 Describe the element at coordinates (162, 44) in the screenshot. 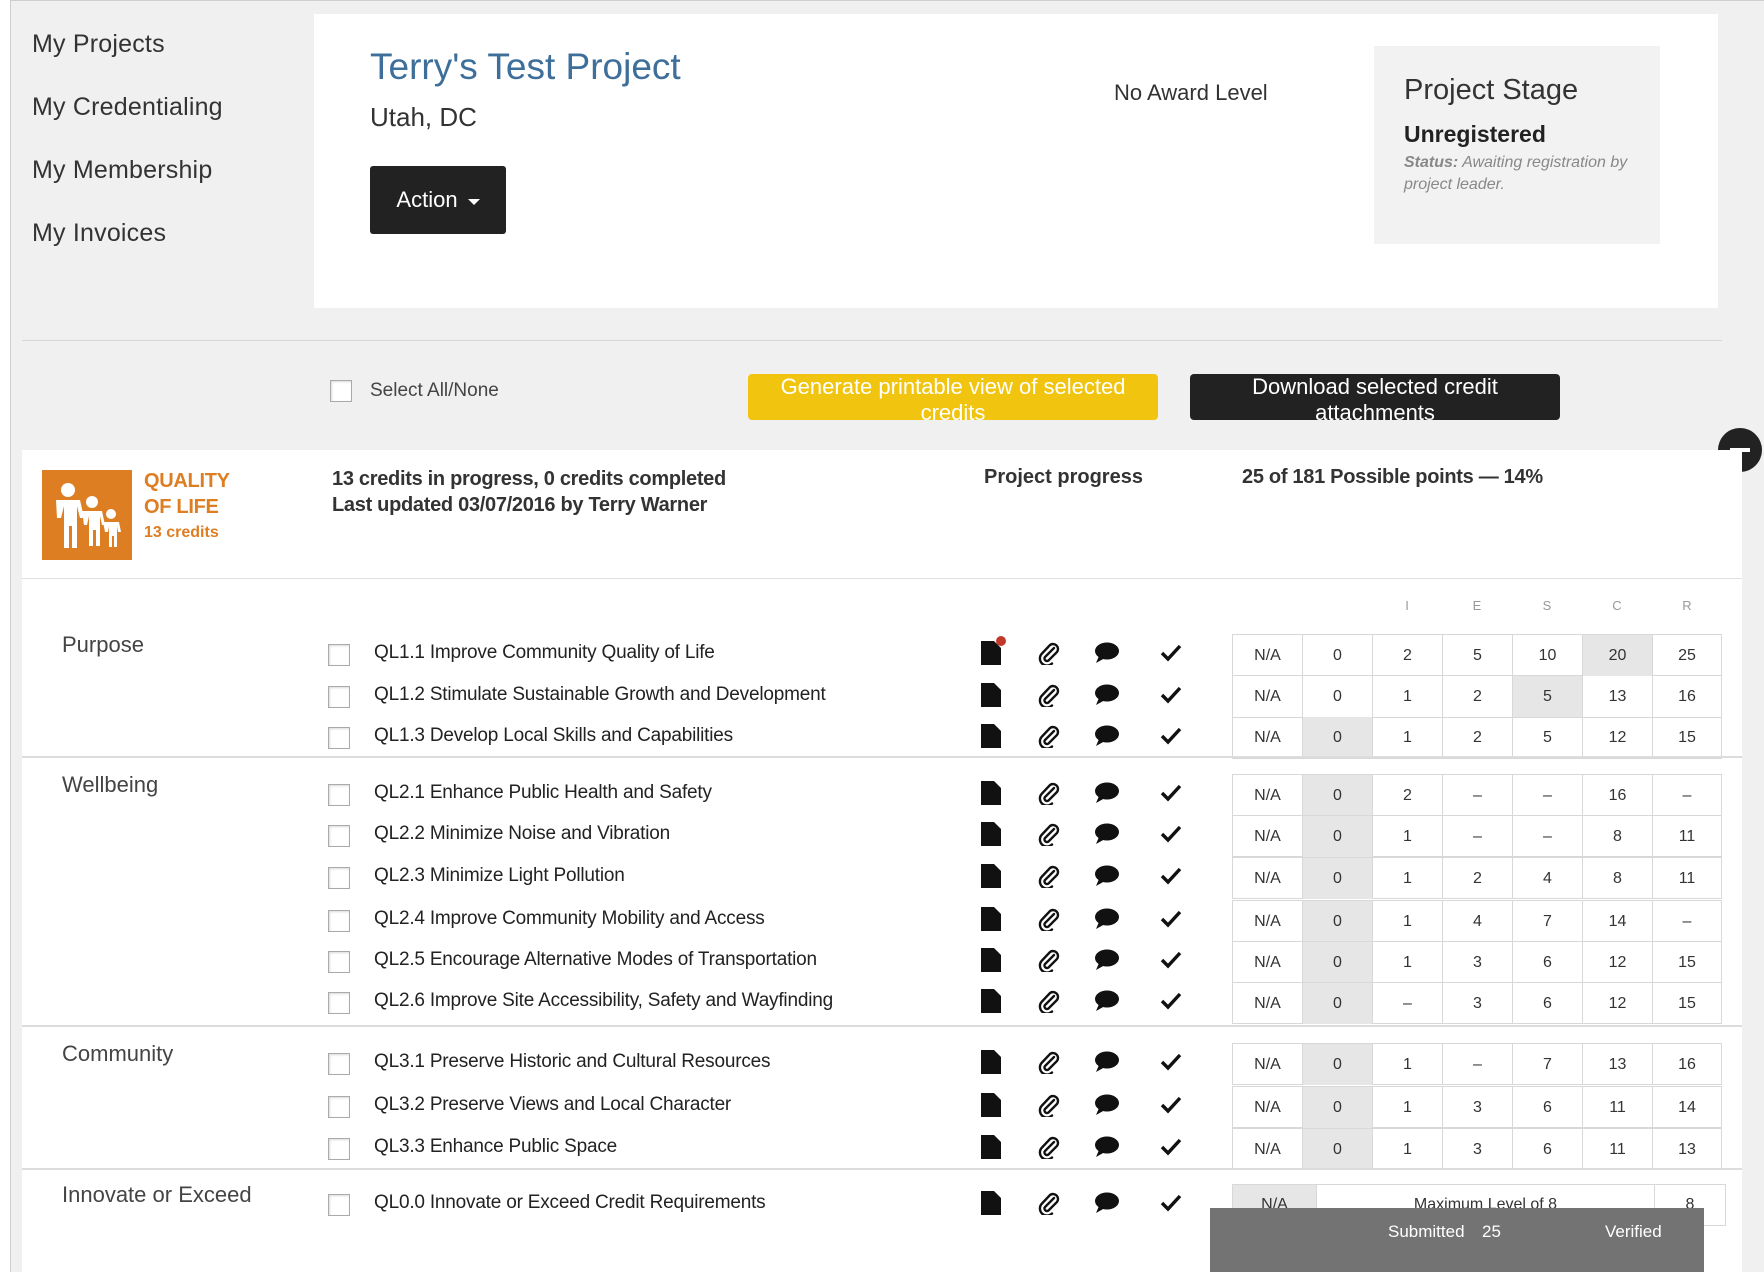

I see `sidebar-item-my-projects: My Projects` at that location.